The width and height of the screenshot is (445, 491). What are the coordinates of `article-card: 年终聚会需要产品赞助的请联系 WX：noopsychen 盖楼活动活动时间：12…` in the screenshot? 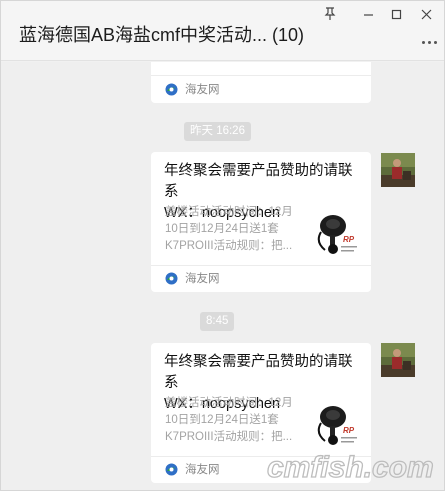 It's located at (261, 222).